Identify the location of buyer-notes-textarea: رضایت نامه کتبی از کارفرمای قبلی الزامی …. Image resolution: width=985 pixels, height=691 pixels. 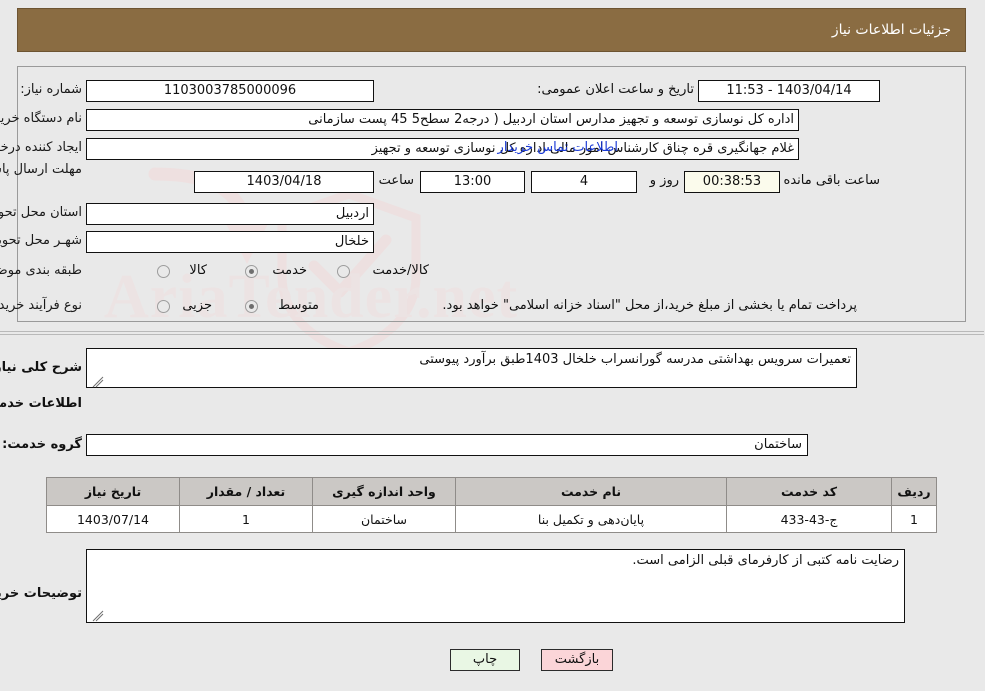
(496, 586).